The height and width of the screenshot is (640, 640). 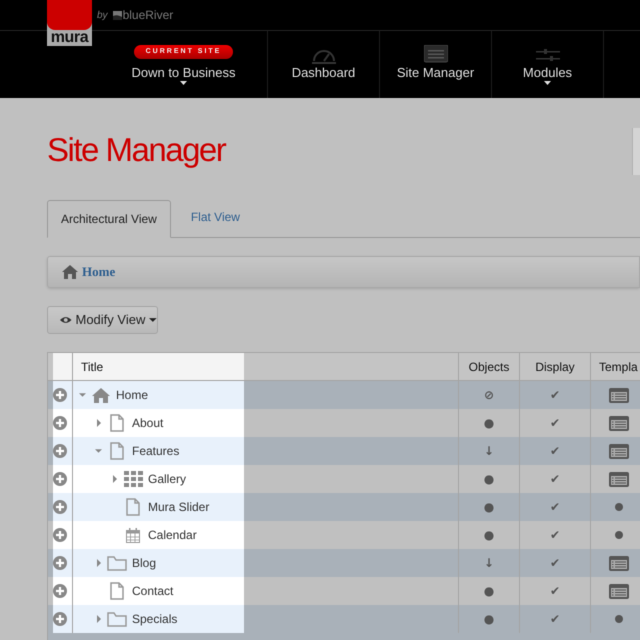 I want to click on column-header: Title, so click(x=266, y=366).